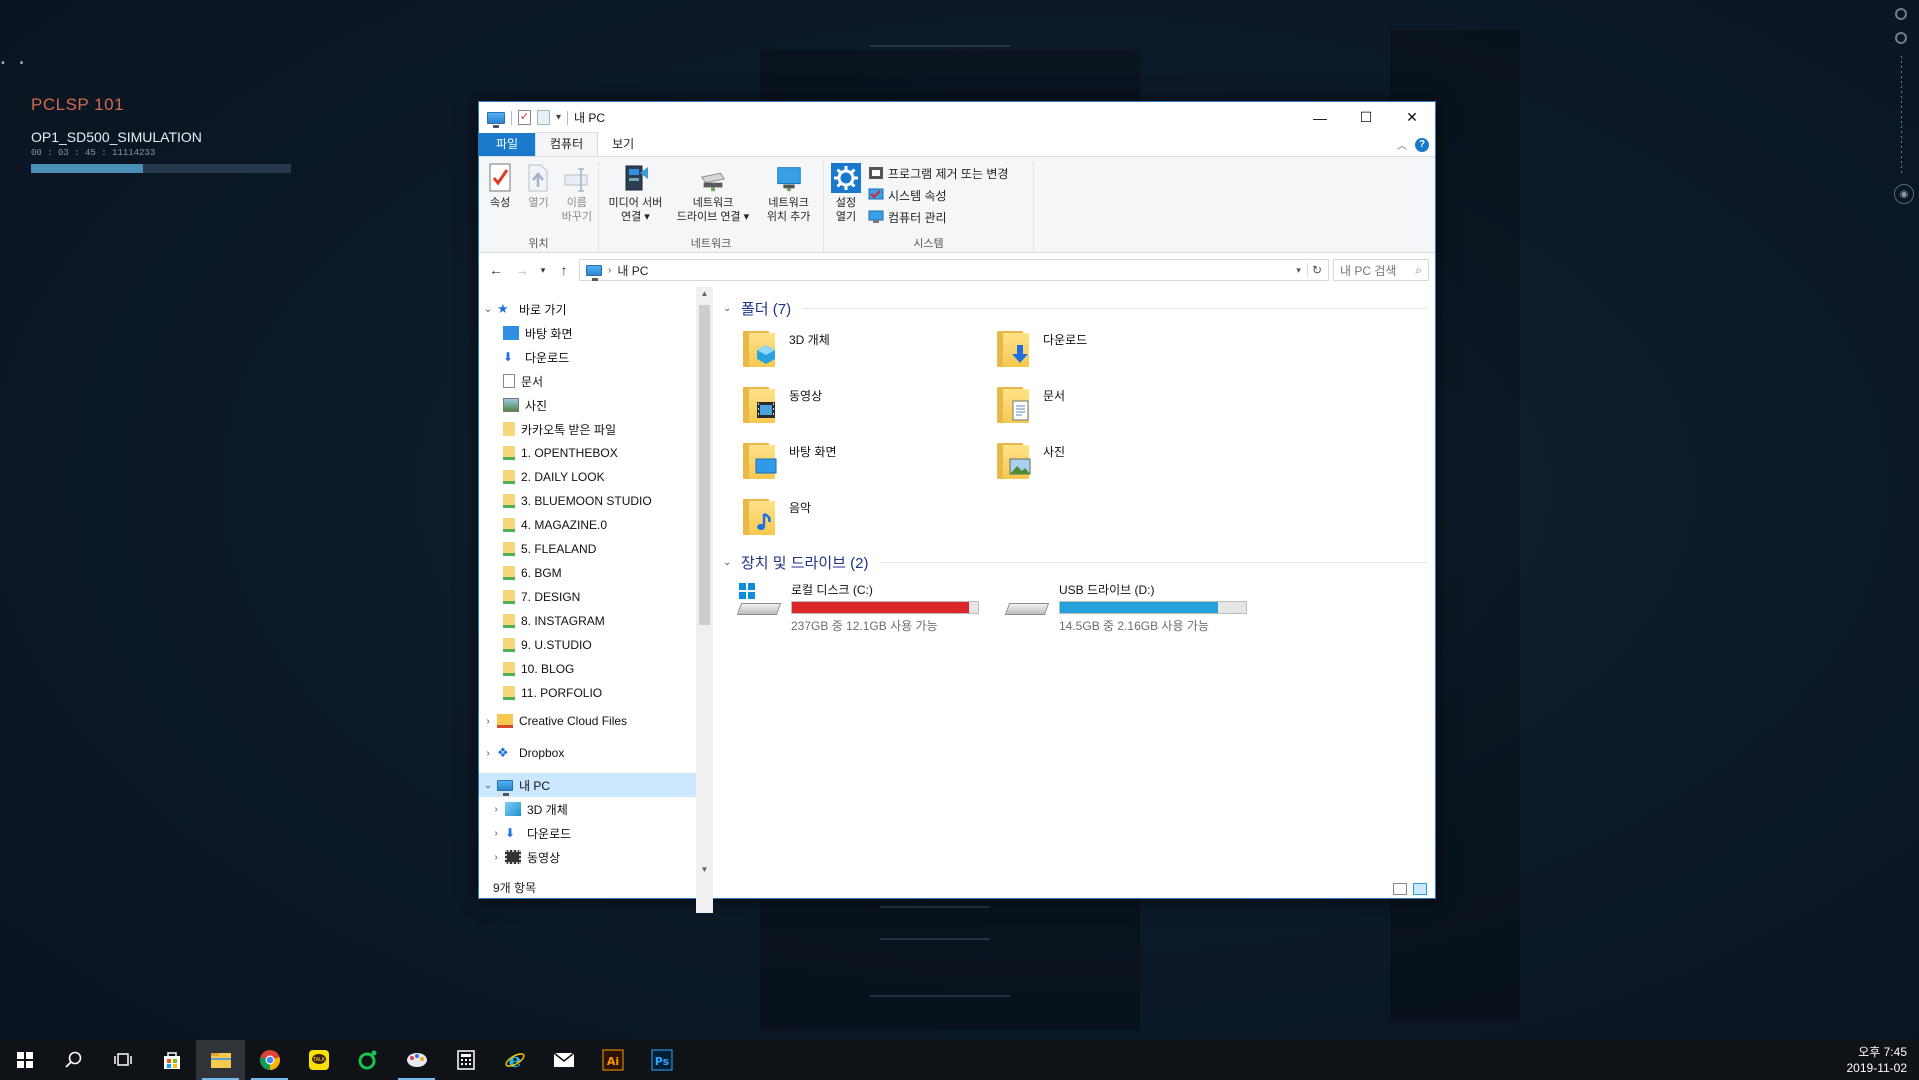 The width and height of the screenshot is (1919, 1080). What do you see at coordinates (496, 270) in the screenshot?
I see `back-arrow-icon: ←` at bounding box center [496, 270].